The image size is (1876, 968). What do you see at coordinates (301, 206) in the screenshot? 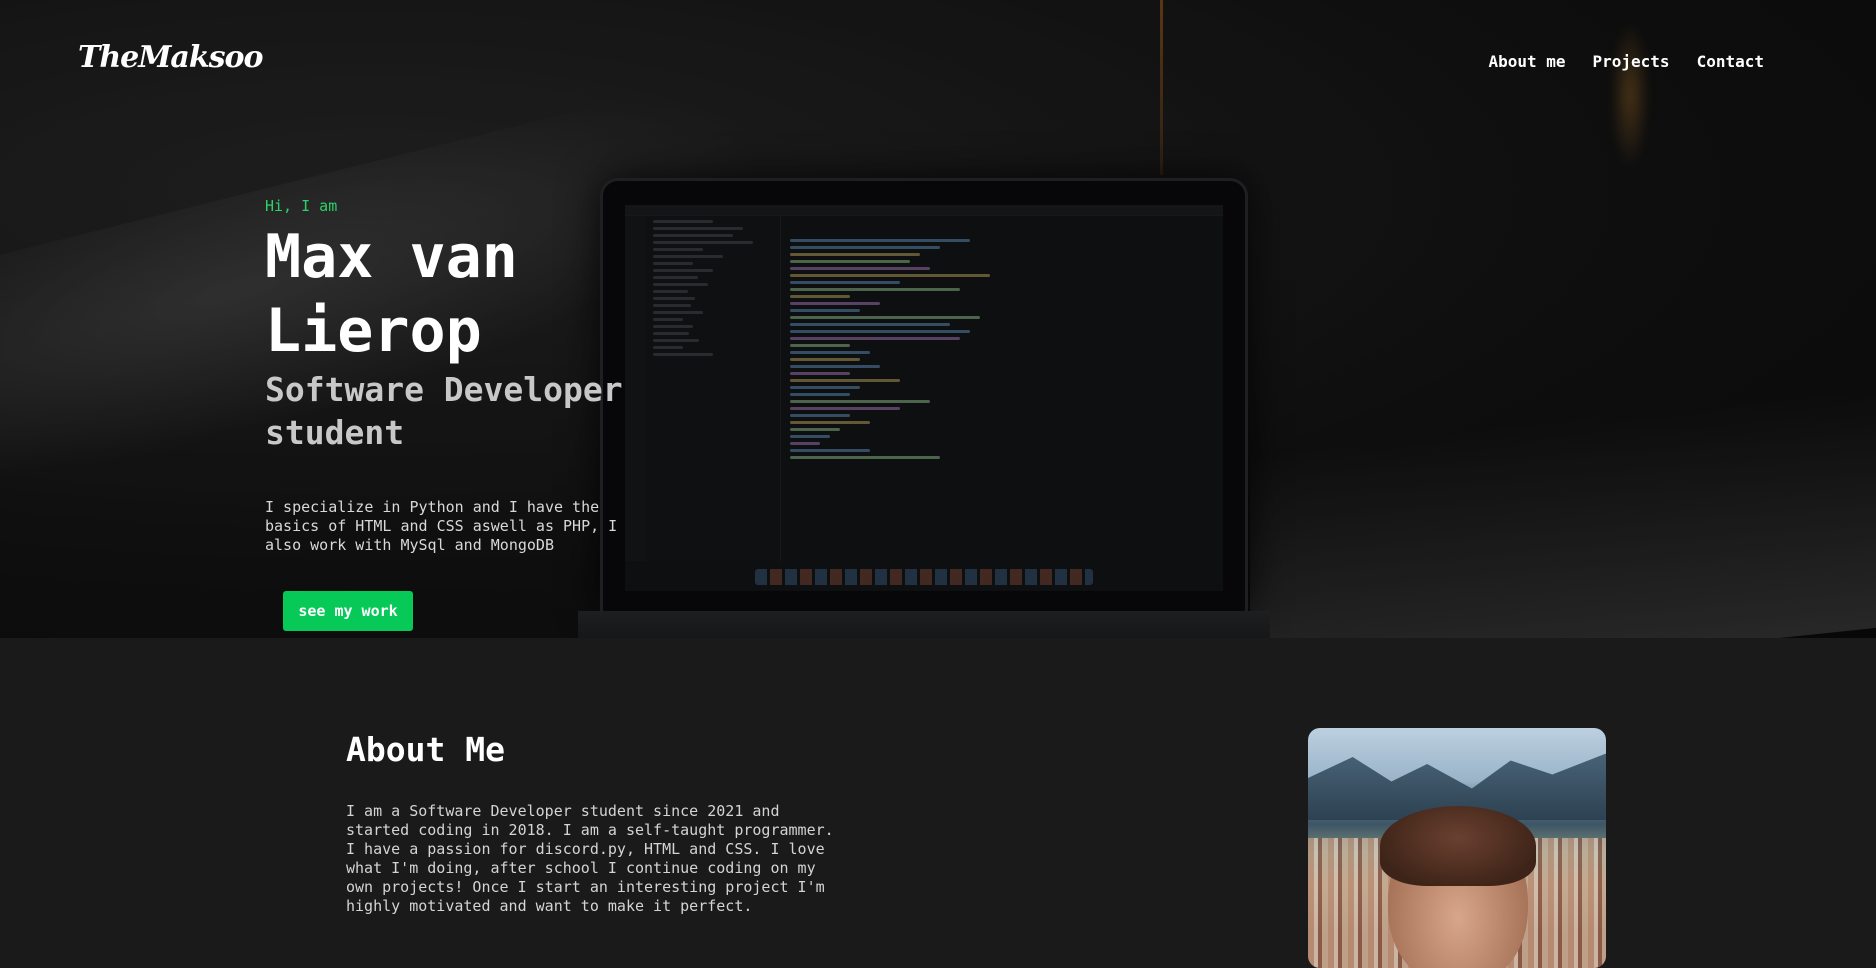
I see `hero-greeting: Hi, I am` at bounding box center [301, 206].